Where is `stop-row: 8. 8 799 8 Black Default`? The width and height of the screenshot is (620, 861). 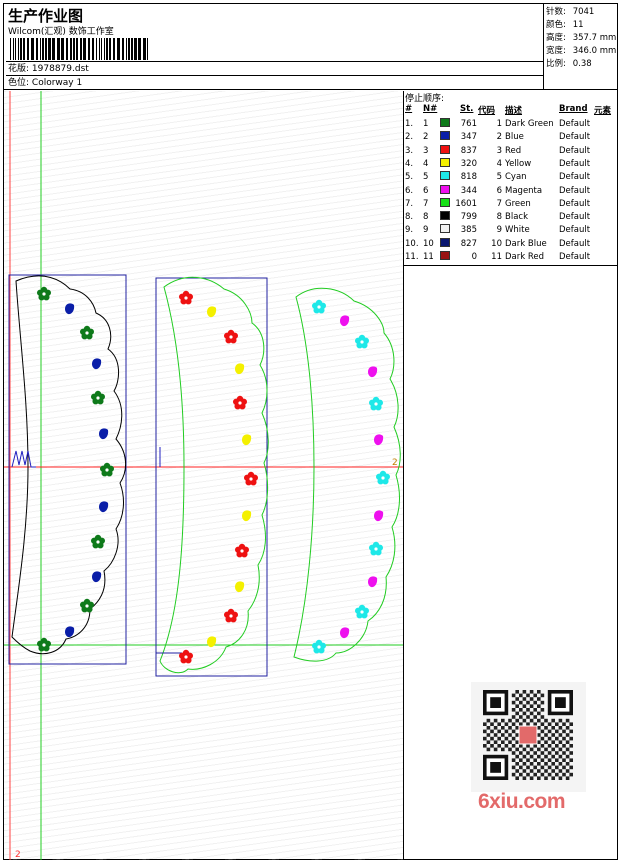
stop-row: 8. 8 799 8 Black Default is located at coordinates (510, 217).